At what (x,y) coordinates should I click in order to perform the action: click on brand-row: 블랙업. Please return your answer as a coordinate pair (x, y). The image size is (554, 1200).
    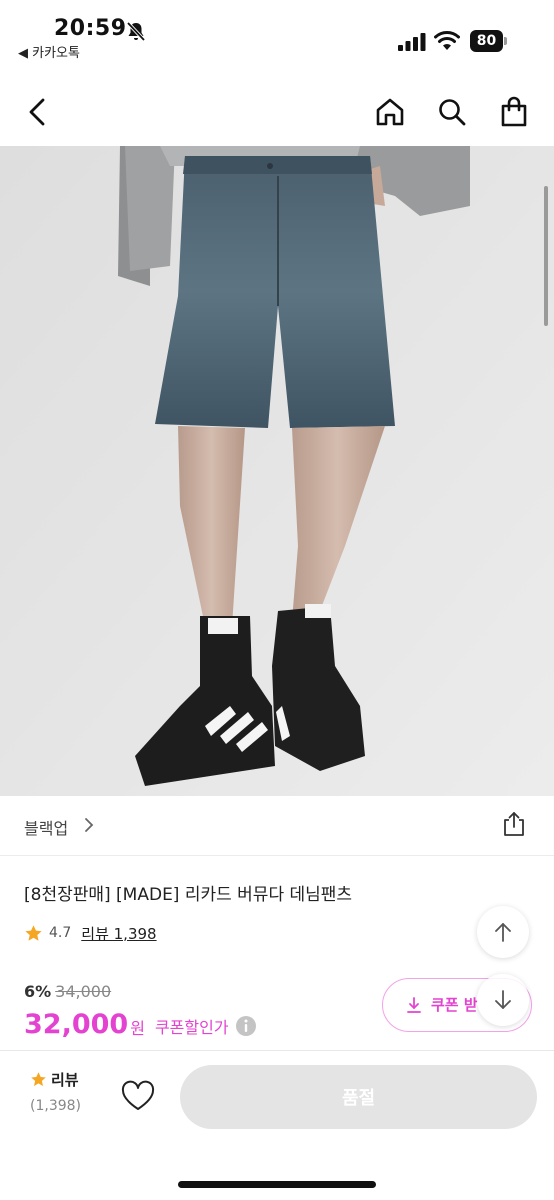
    Looking at the image, I should click on (277, 826).